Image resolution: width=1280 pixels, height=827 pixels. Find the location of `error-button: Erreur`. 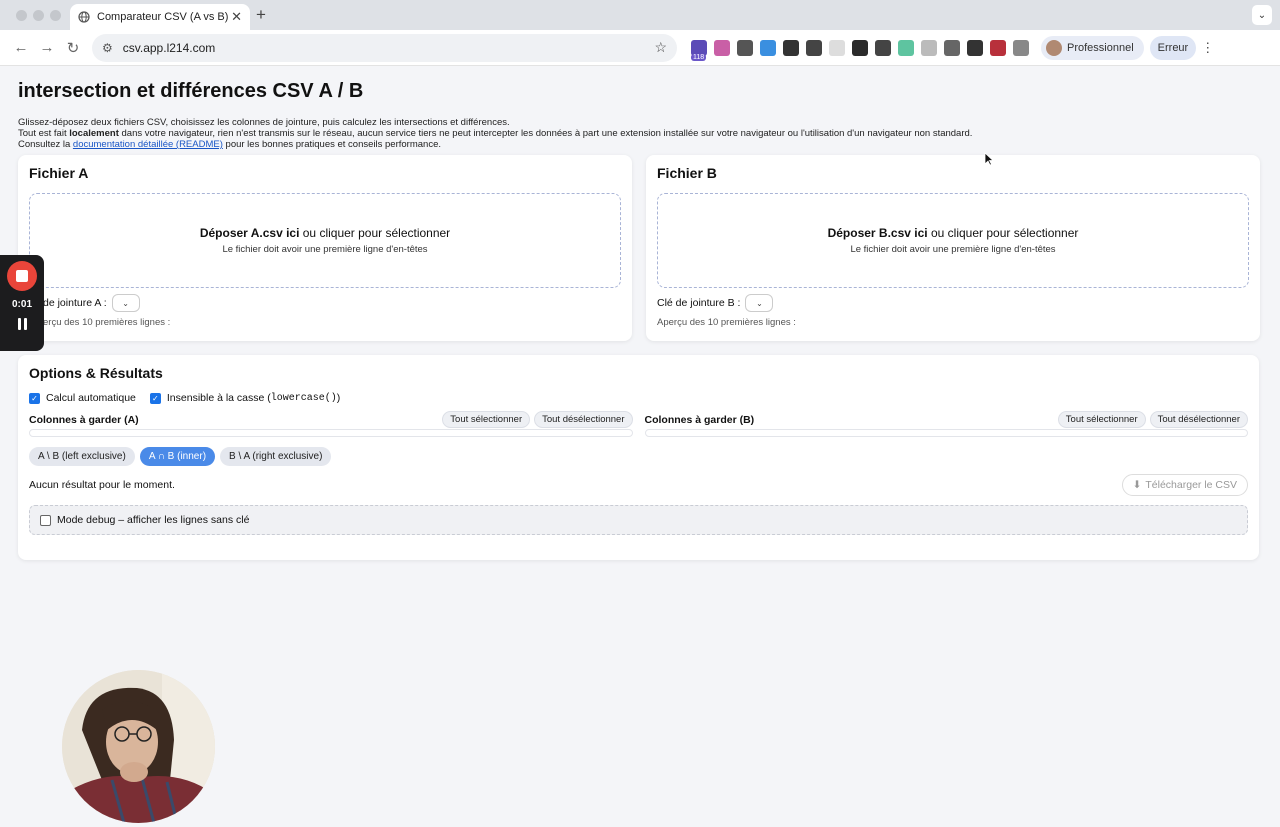

error-button: Erreur is located at coordinates (1173, 47).